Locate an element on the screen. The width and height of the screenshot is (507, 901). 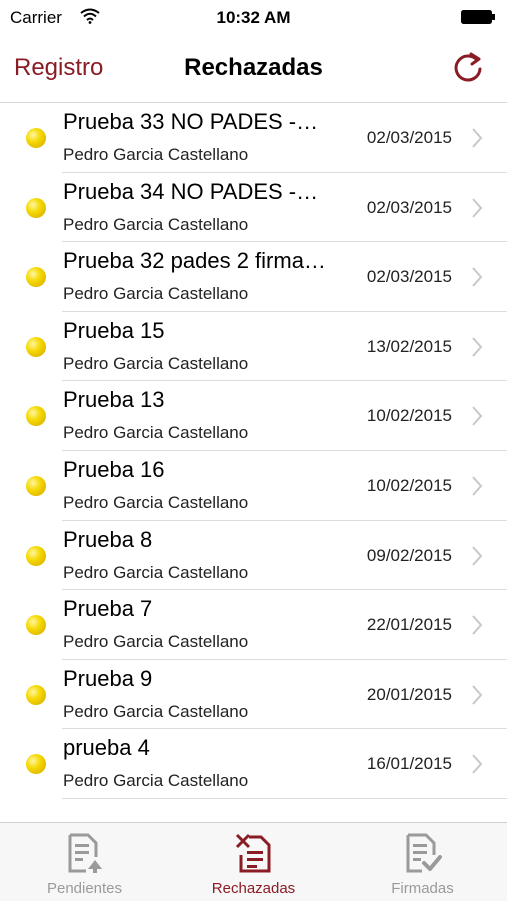
document-reject-icon is located at coordinates (253, 853).